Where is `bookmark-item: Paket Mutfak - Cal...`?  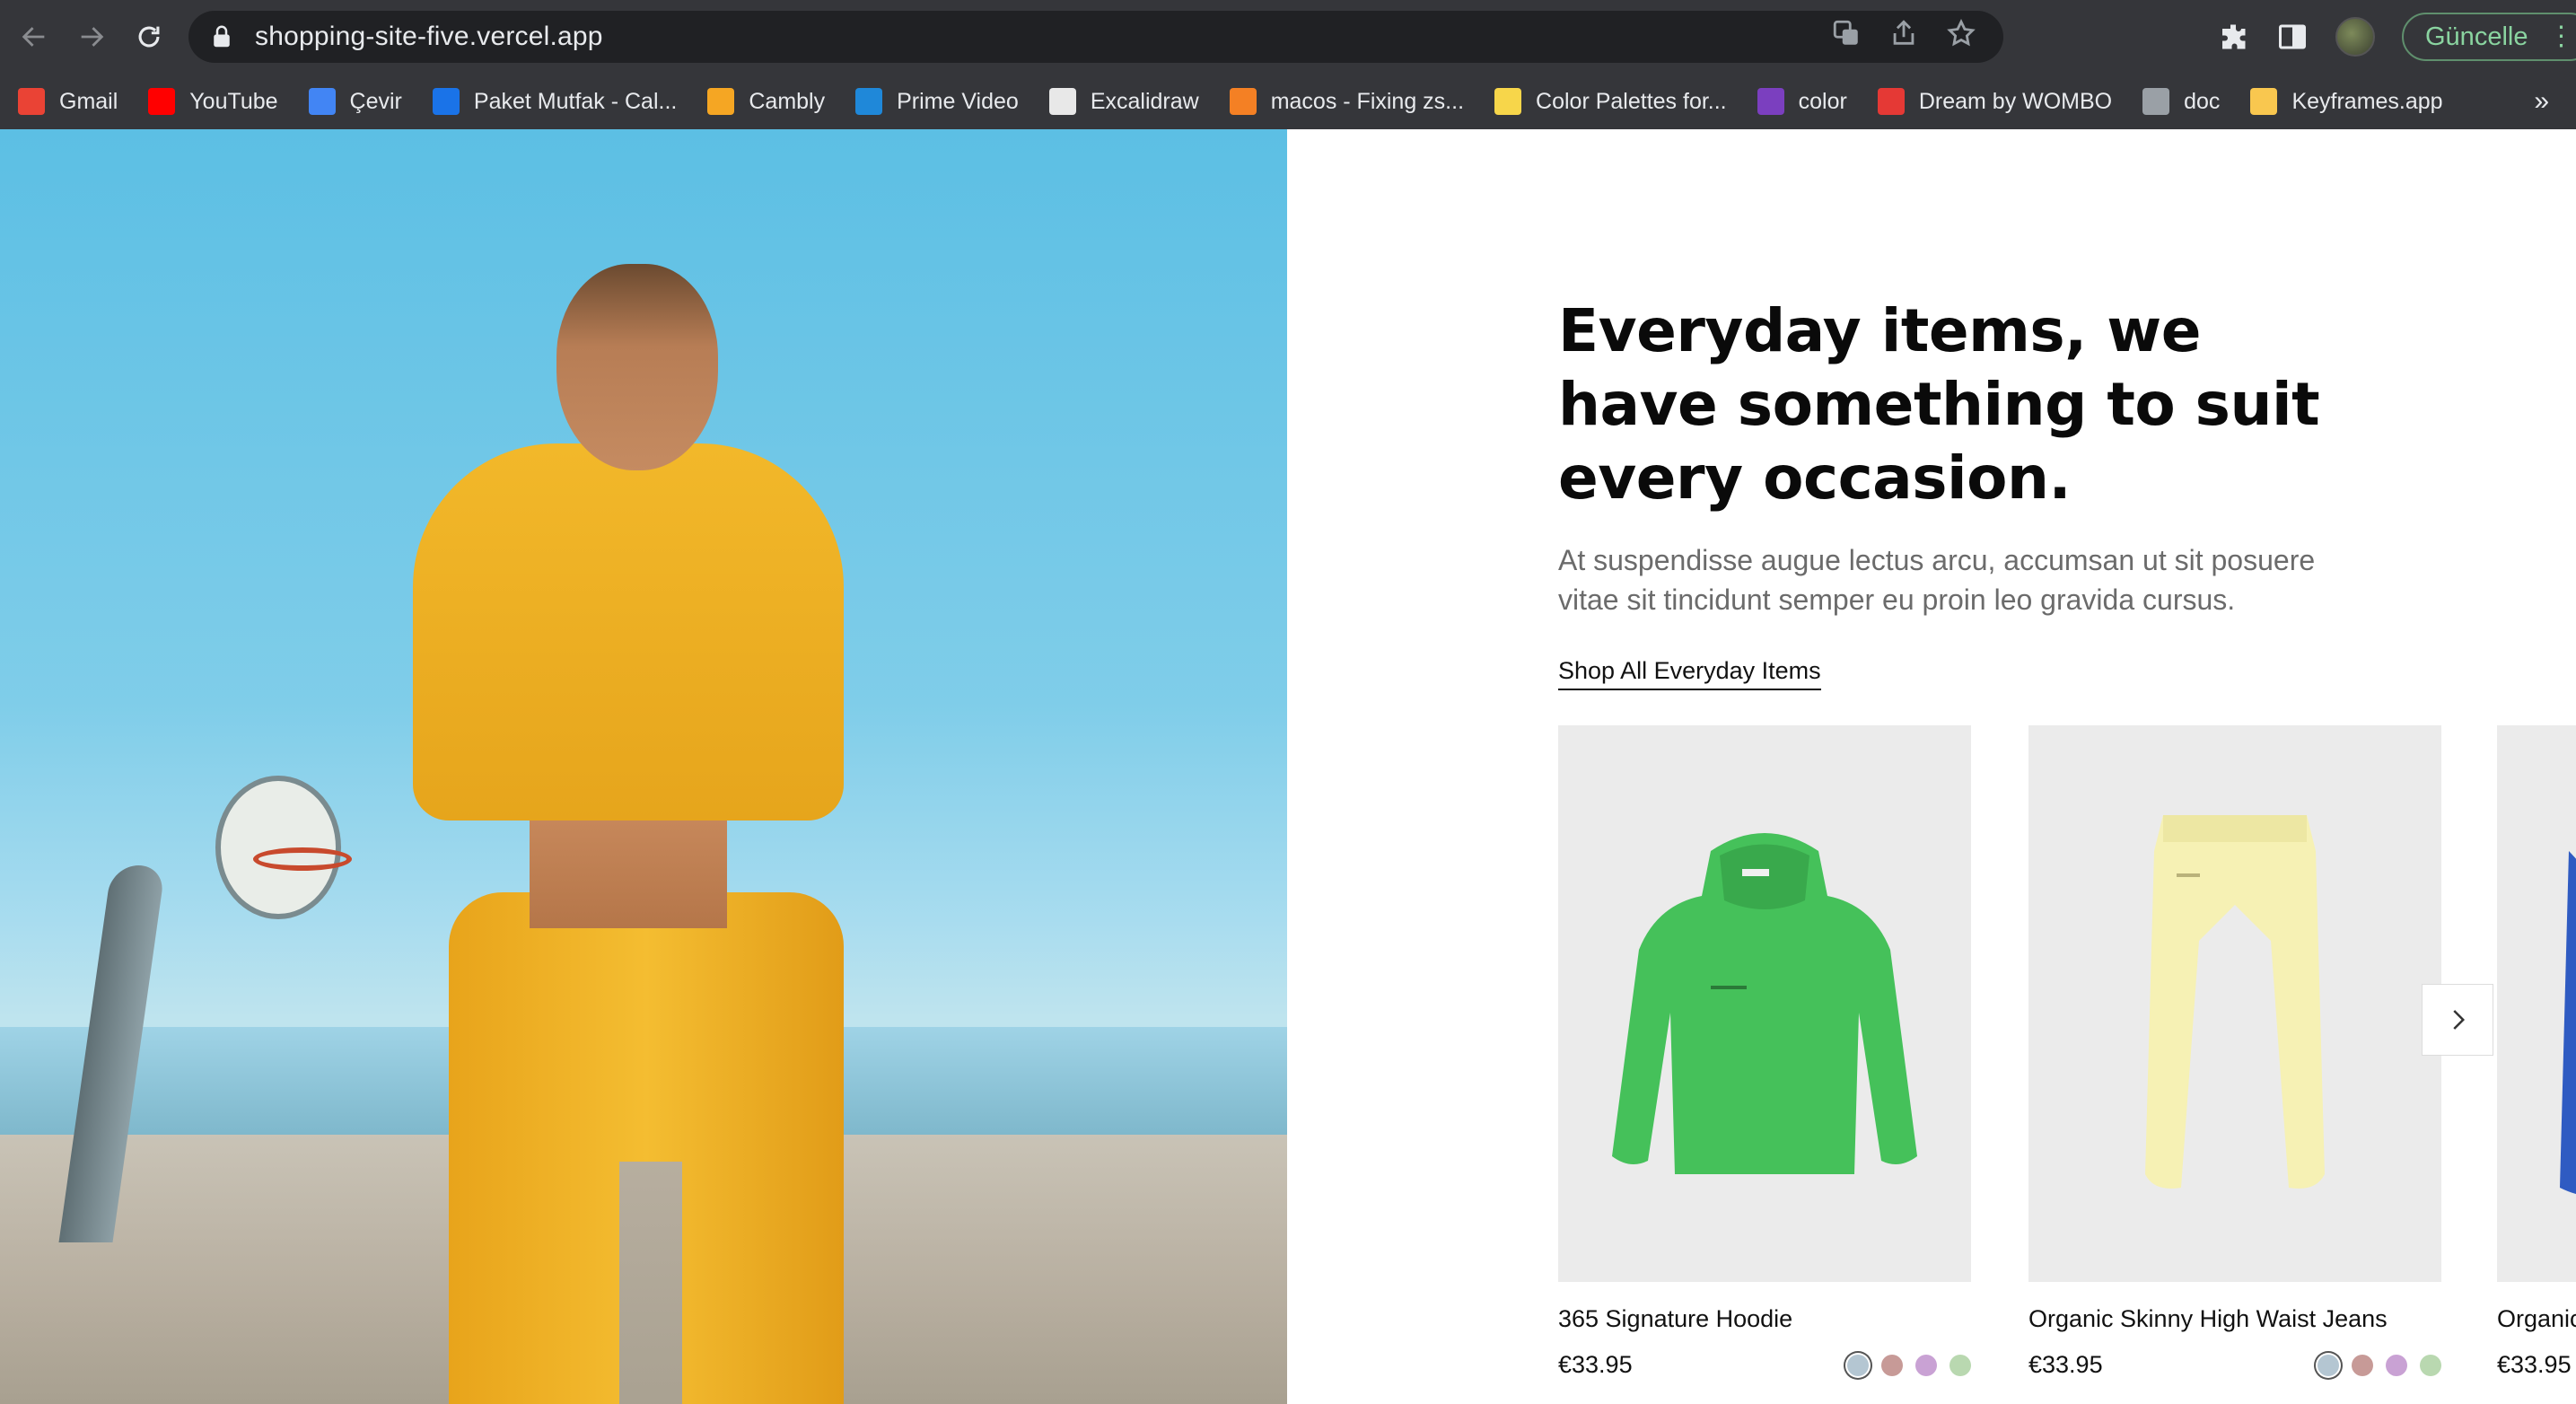
bookmark-item: Paket Mutfak - Cal... is located at coordinates (555, 101).